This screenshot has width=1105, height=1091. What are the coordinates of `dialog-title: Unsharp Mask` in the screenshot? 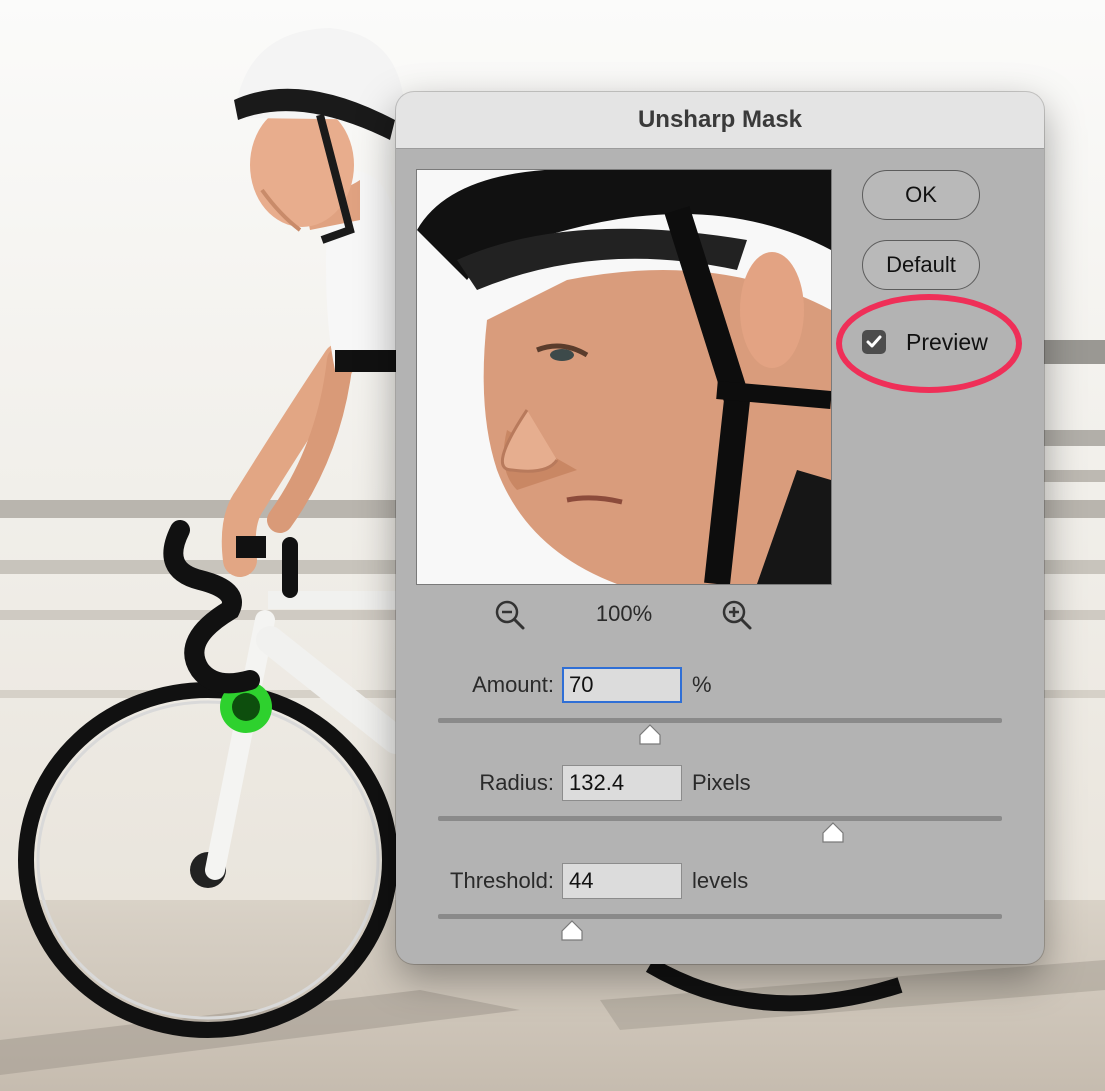 It's located at (720, 119).